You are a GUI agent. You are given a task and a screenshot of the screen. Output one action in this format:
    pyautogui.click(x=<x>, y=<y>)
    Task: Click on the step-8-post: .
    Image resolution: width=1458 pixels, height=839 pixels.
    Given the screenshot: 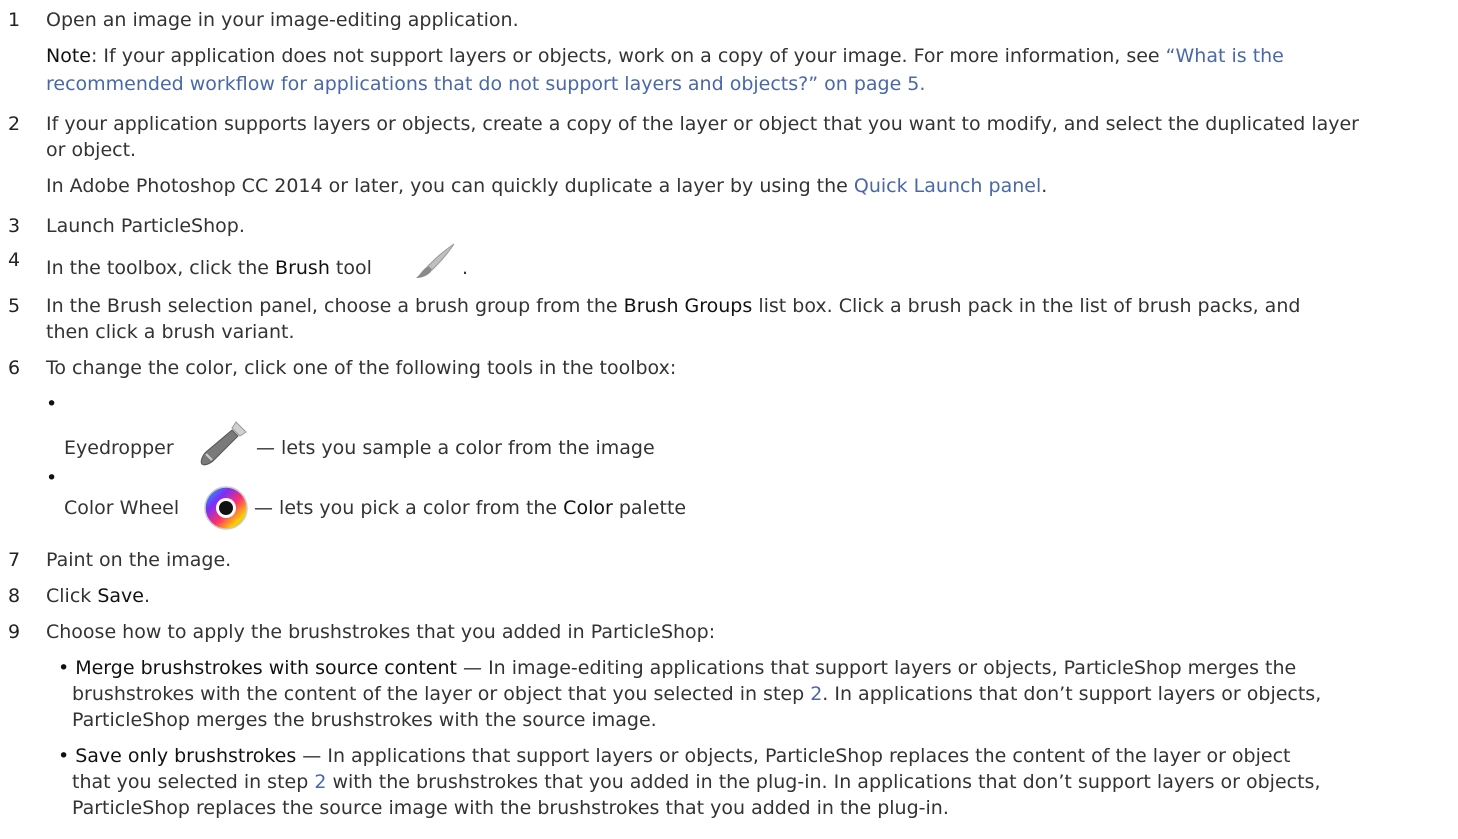 What is the action you would take?
    pyautogui.click(x=147, y=596)
    